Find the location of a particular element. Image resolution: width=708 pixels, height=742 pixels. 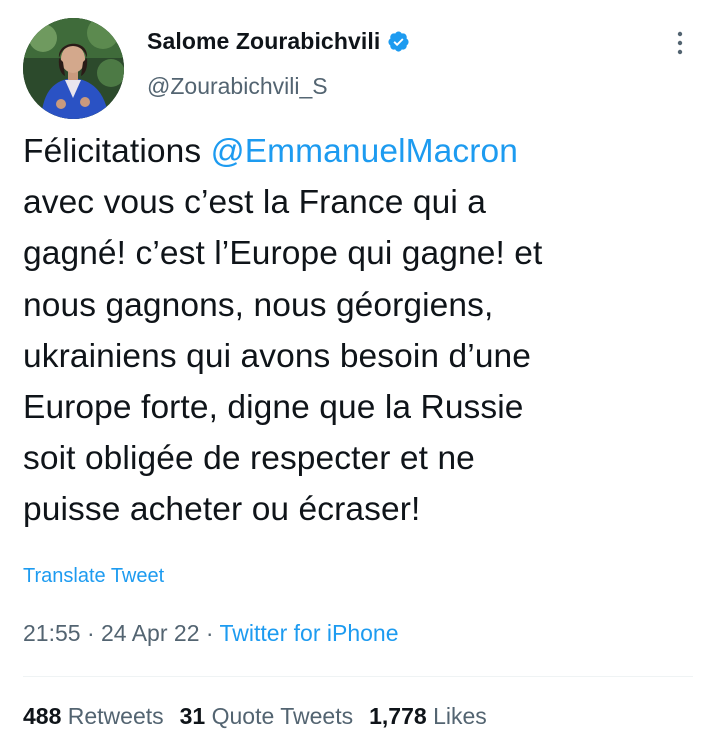

likes-stat: 1,778 Likes is located at coordinates (428, 716).